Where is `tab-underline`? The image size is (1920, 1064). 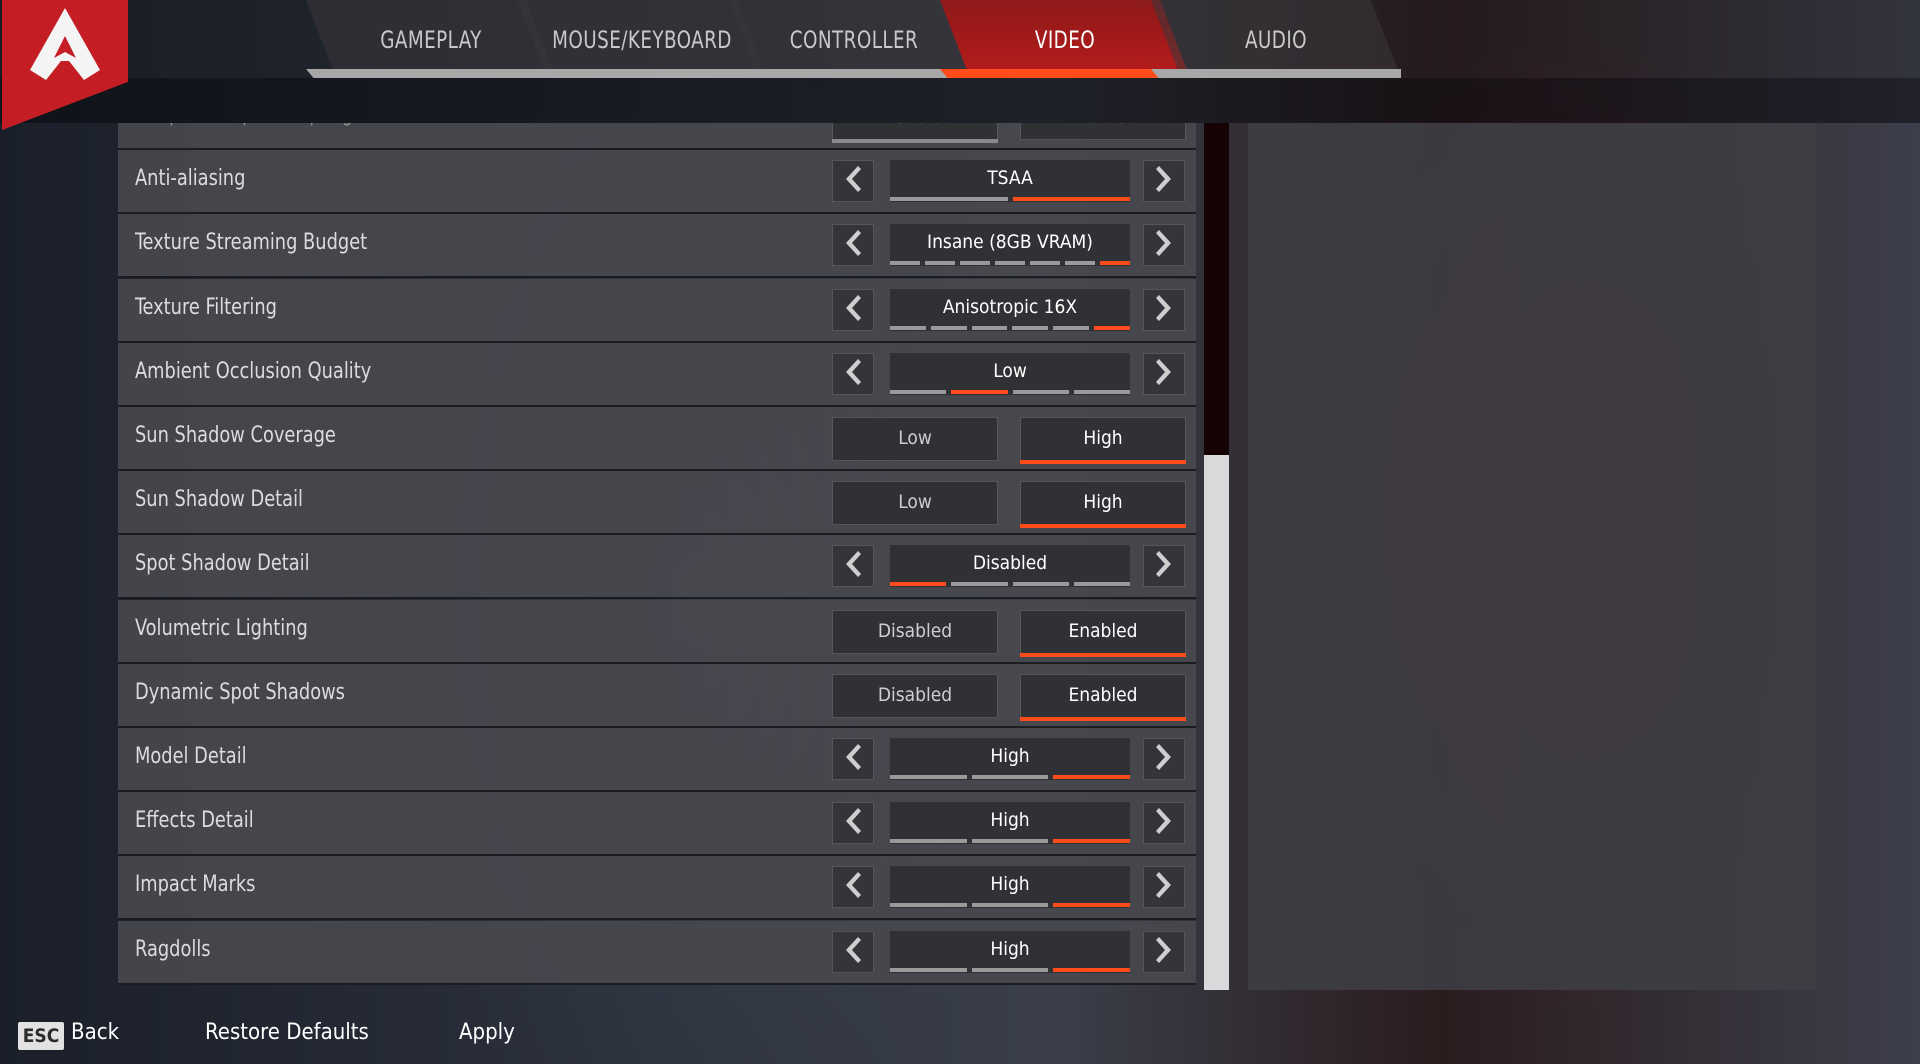 tab-underline is located at coordinates (1276, 73).